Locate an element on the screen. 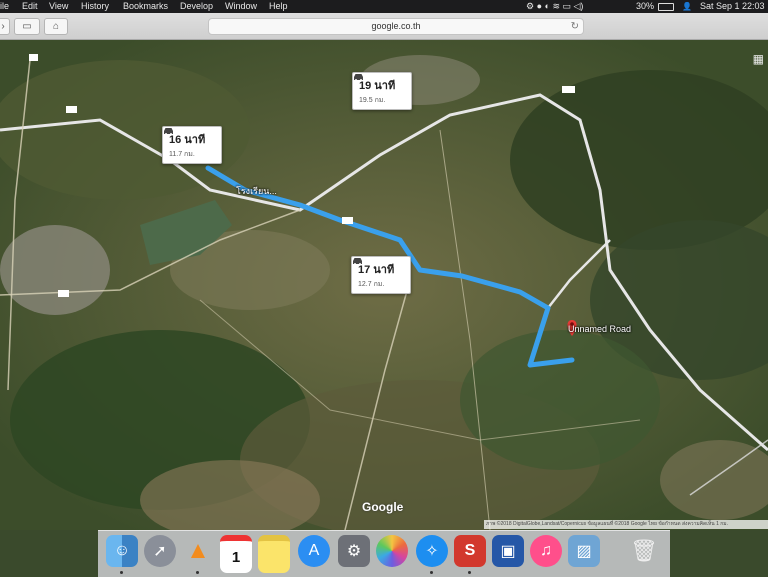  menu-history: History is located at coordinates (95, 6).